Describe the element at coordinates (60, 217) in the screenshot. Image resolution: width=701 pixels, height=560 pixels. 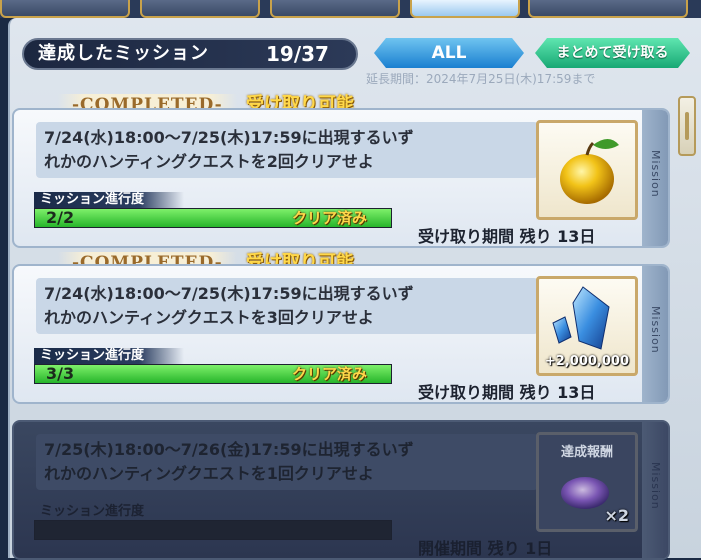
I see `progress-value: 2/2` at that location.